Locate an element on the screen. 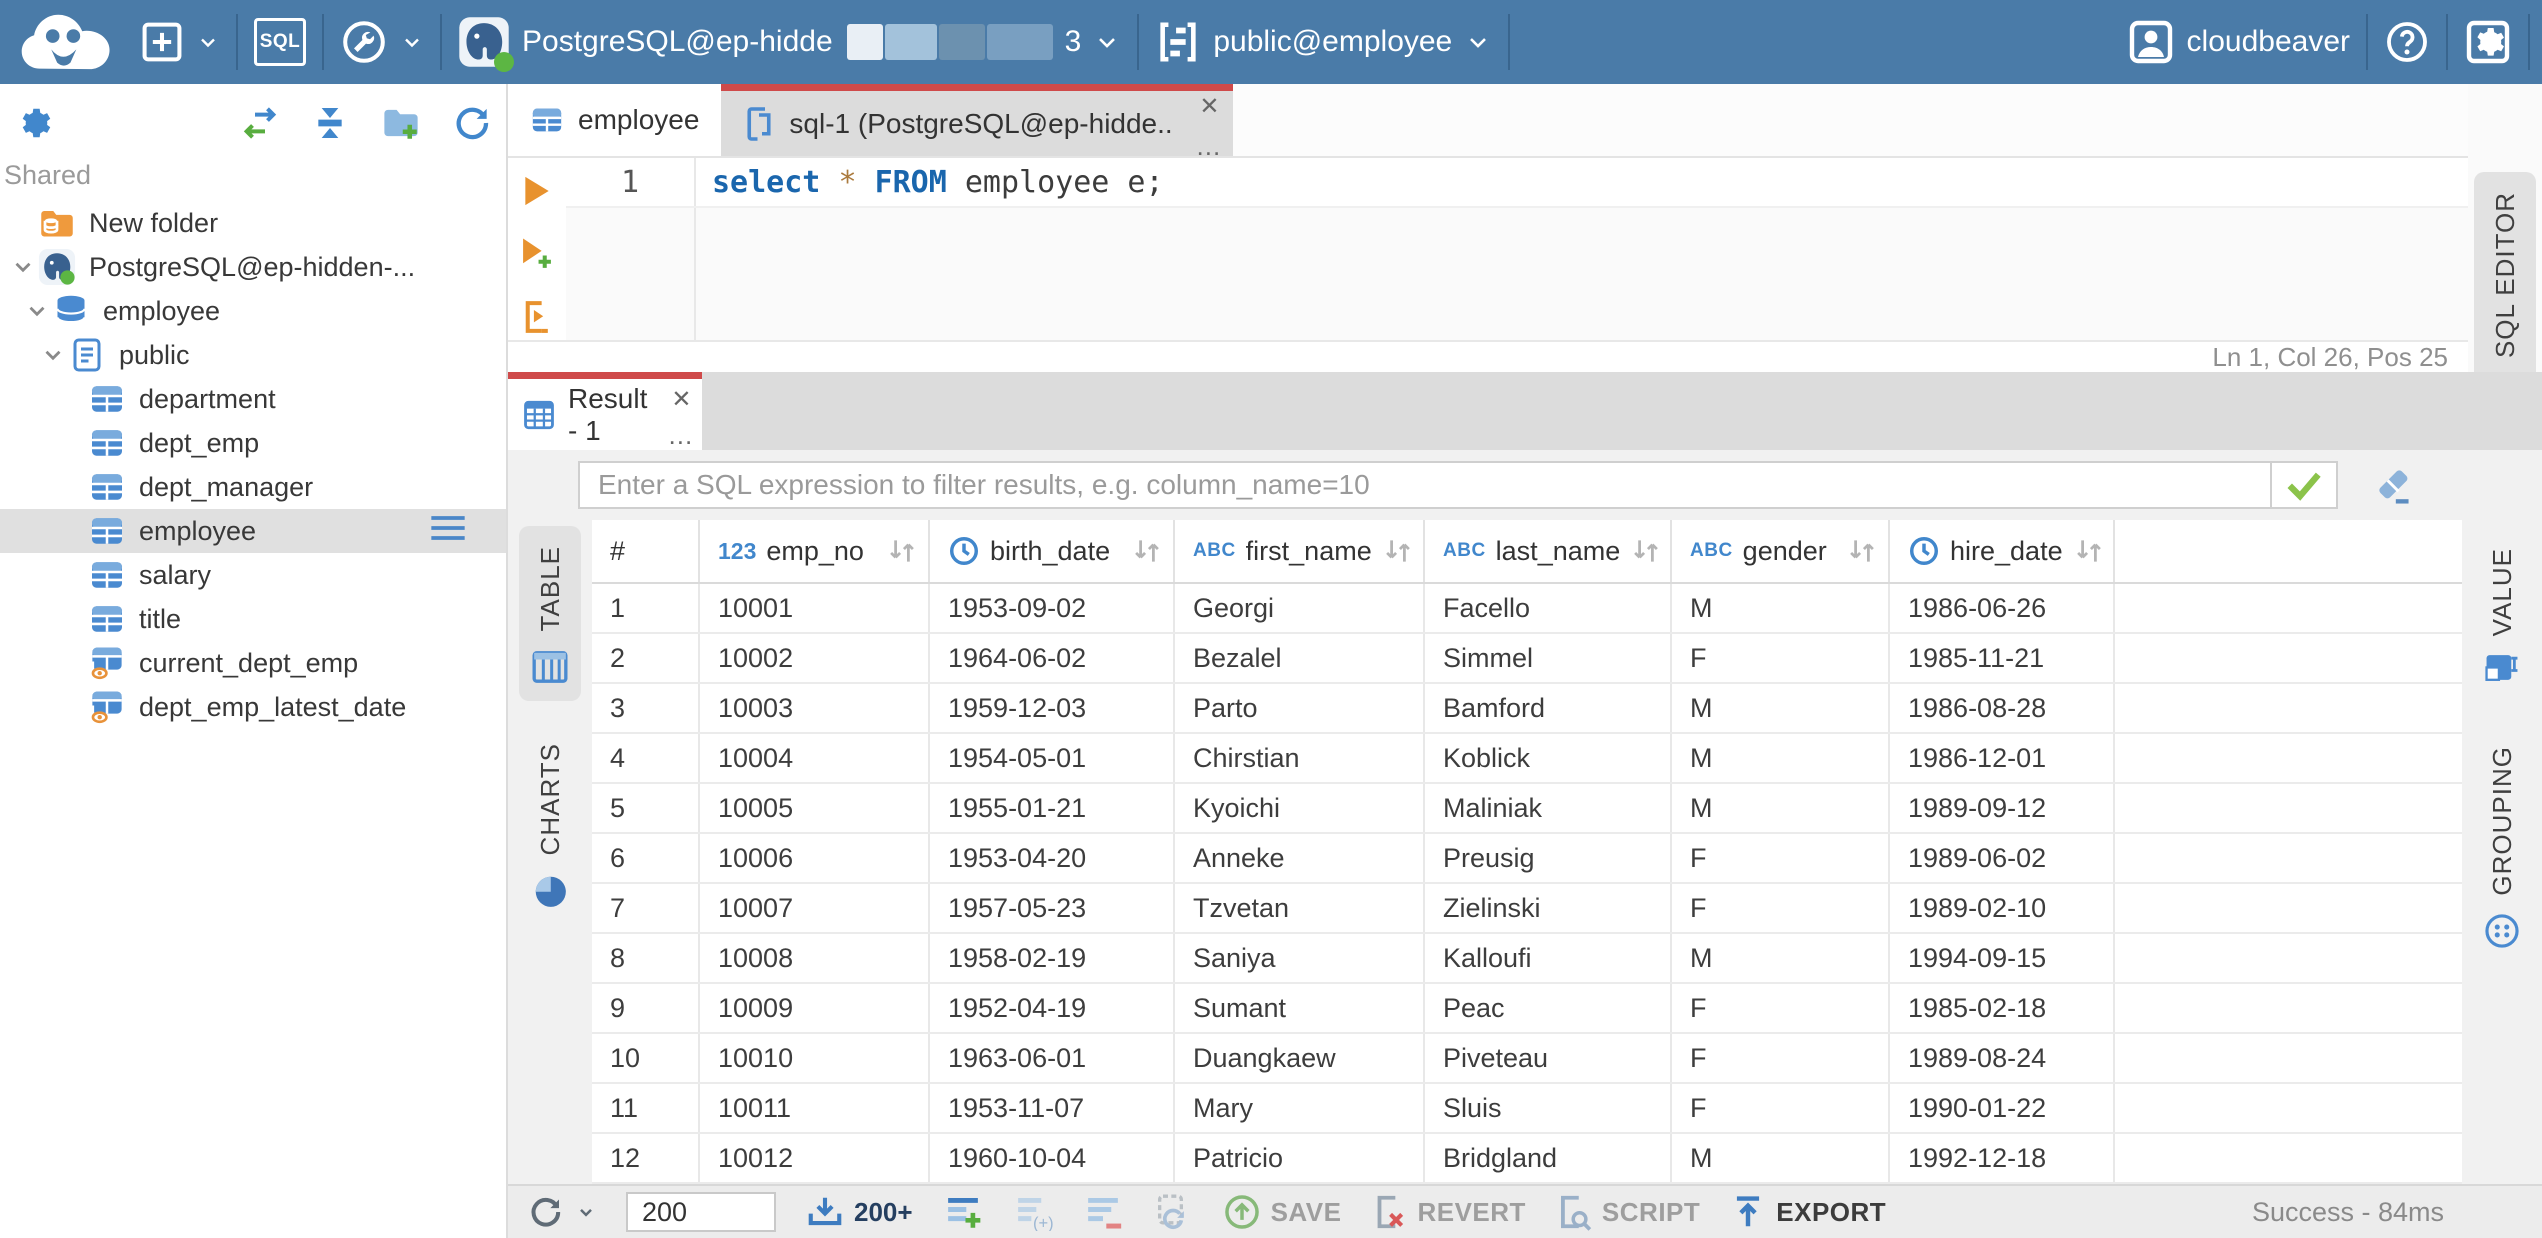  grid-cell-emp_no: 10005 is located at coordinates (815, 808).